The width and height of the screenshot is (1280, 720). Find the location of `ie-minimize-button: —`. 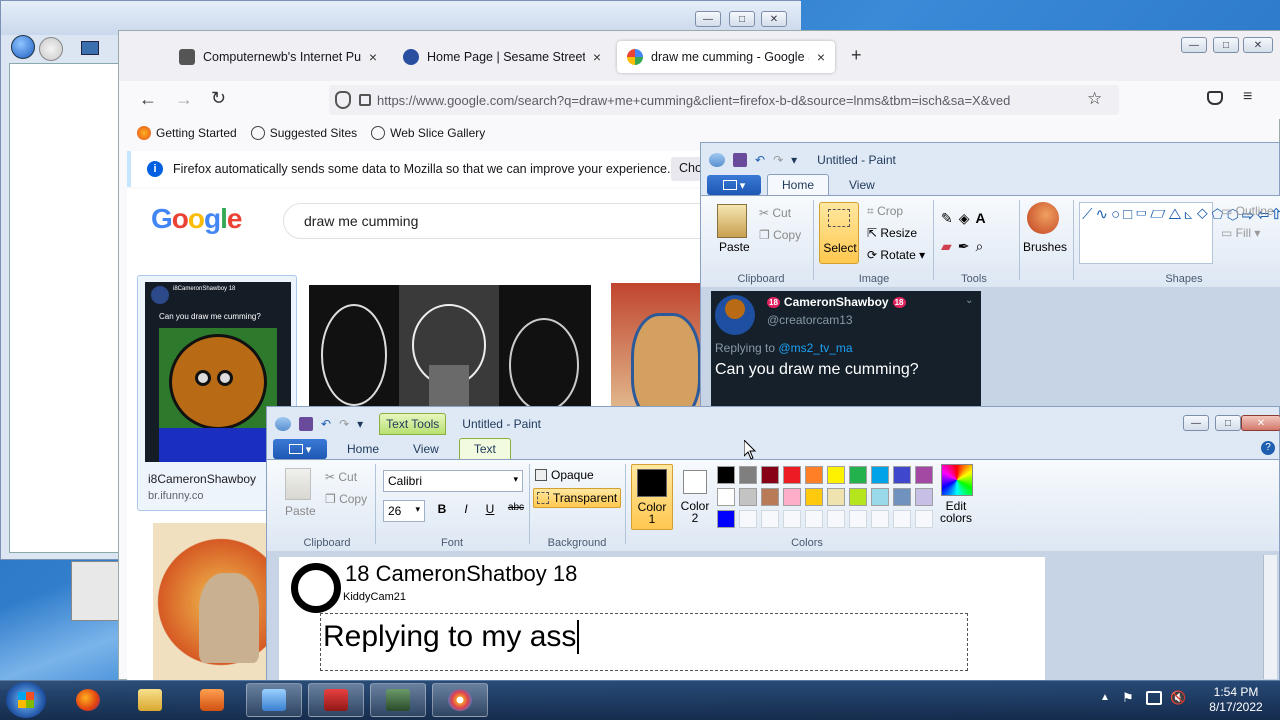

ie-minimize-button: — is located at coordinates (708, 19).